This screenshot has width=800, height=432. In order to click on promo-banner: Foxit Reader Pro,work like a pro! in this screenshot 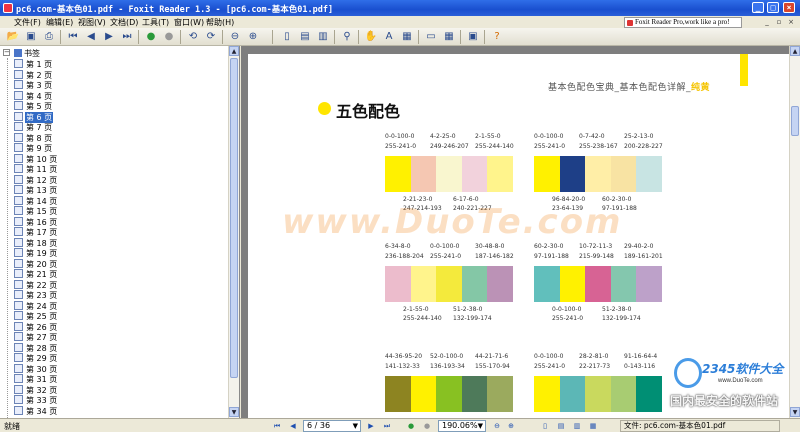, I will do `click(683, 22)`.